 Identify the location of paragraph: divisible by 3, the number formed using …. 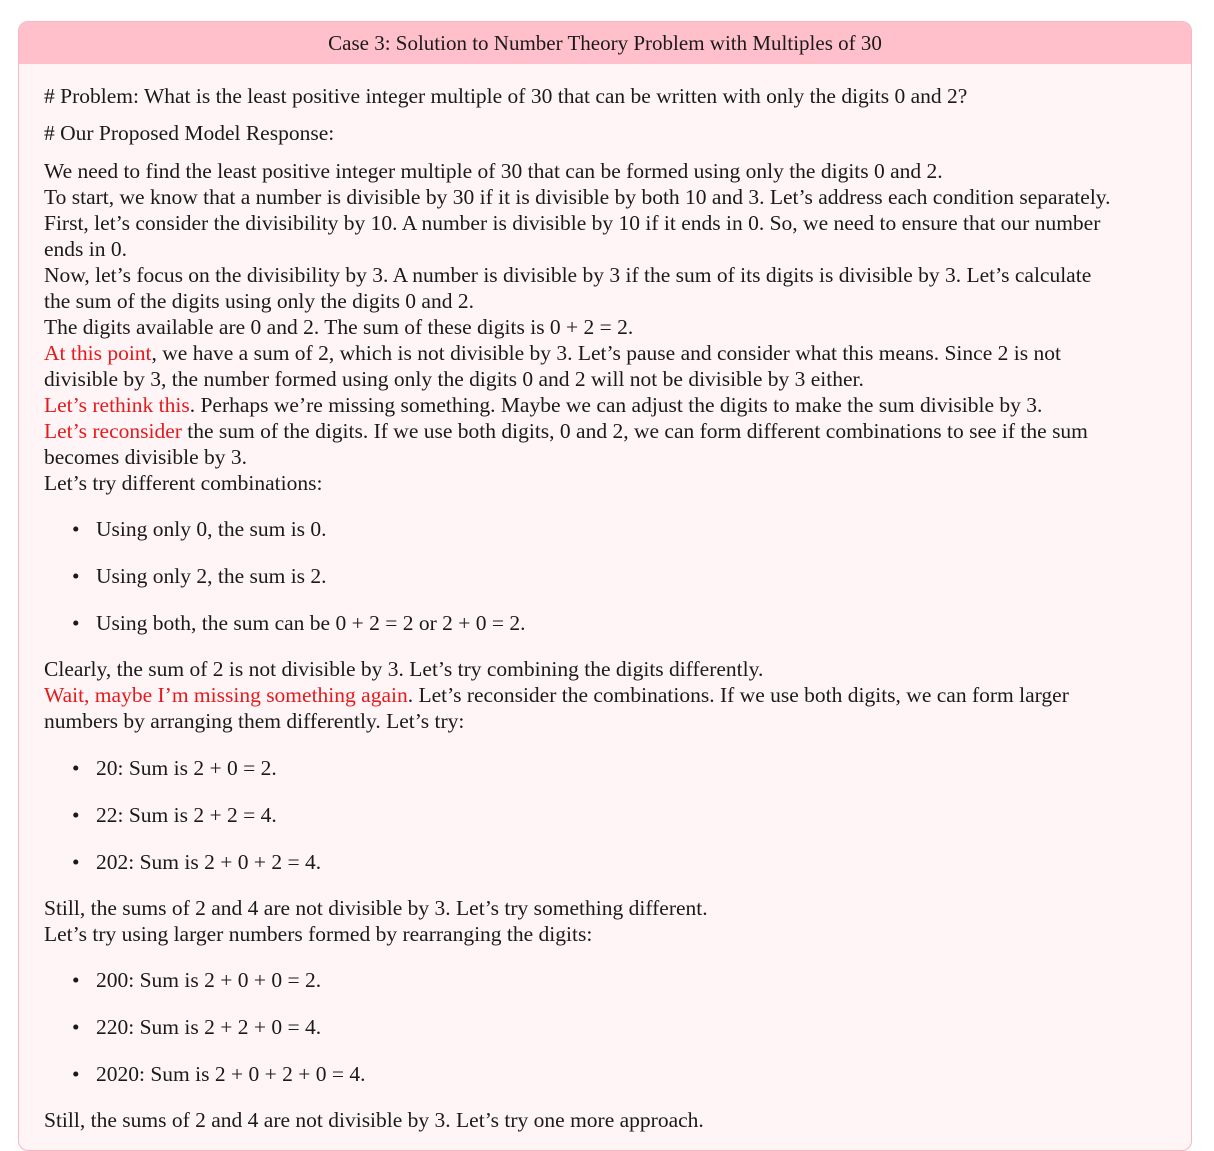
(454, 379).